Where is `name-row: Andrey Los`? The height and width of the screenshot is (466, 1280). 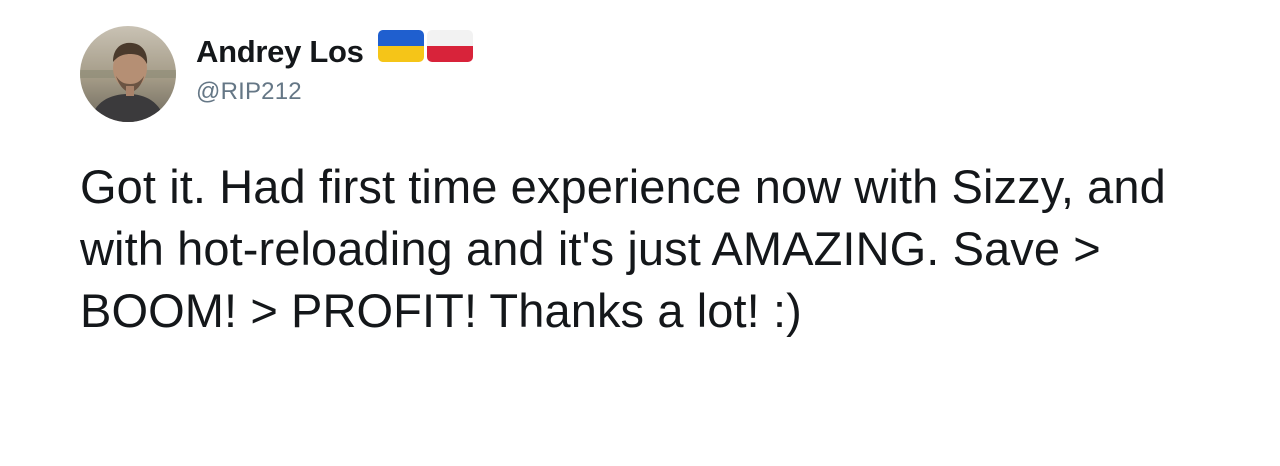
name-row: Andrey Los is located at coordinates (336, 51).